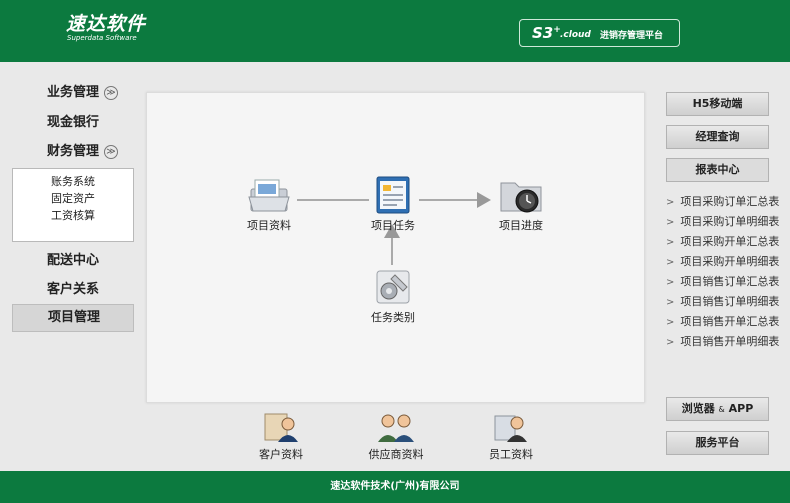  I want to click on brand-cloud: .cloud, so click(575, 35).